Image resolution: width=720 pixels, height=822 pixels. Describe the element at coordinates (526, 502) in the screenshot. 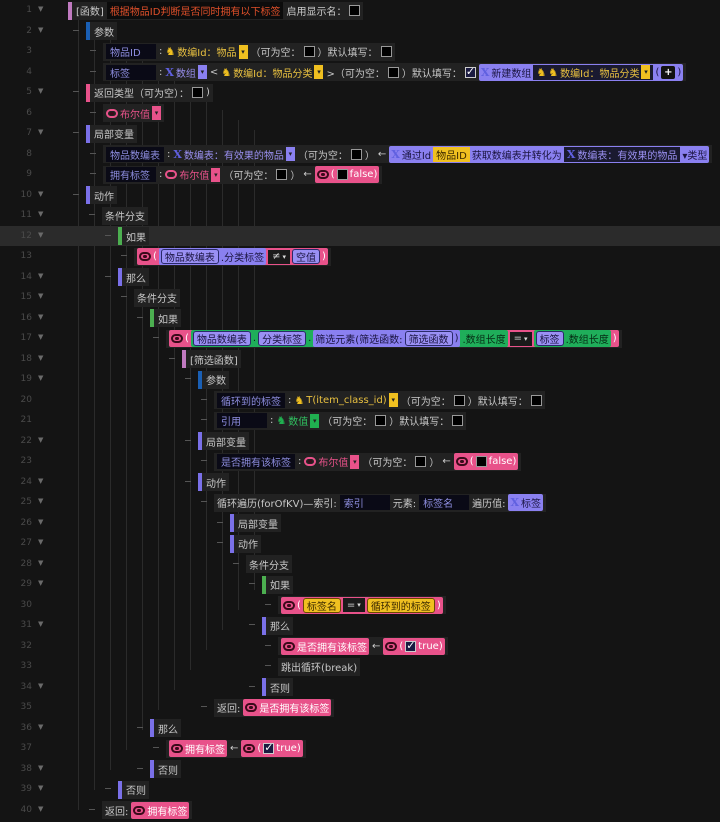

I see `purple-expression-block: X 标签` at that location.